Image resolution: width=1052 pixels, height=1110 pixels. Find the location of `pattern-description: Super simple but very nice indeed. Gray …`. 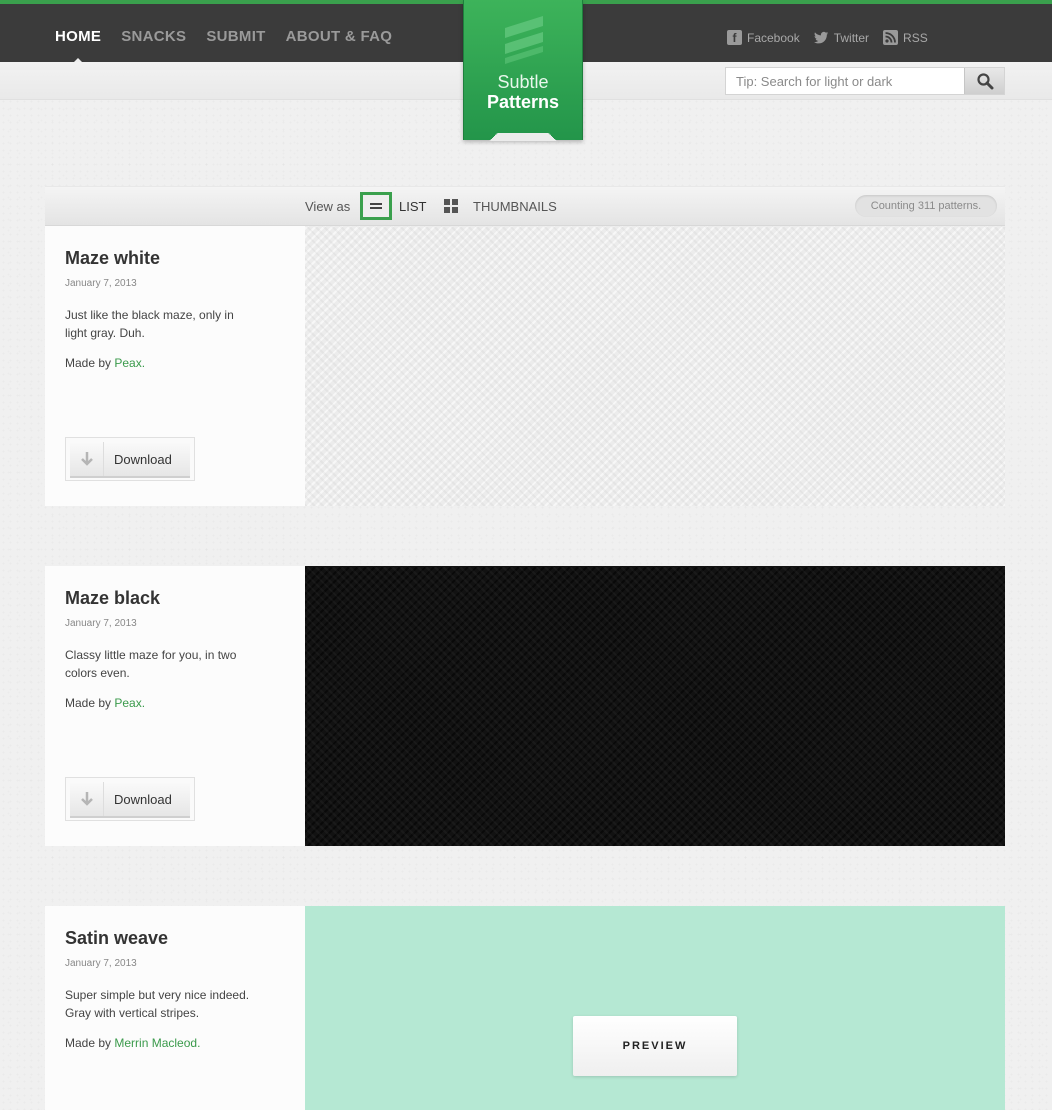

pattern-description: Super simple but very nice indeed. Gray … is located at coordinates (157, 1004).